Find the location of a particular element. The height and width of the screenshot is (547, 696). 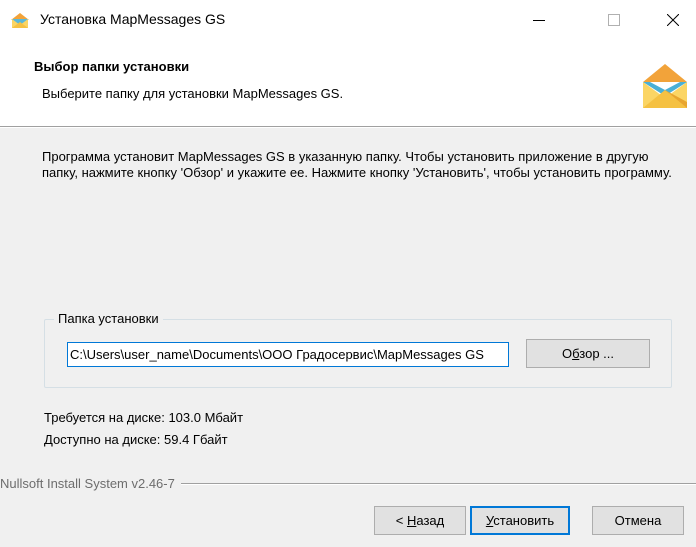

close-button is located at coordinates (673, 20).